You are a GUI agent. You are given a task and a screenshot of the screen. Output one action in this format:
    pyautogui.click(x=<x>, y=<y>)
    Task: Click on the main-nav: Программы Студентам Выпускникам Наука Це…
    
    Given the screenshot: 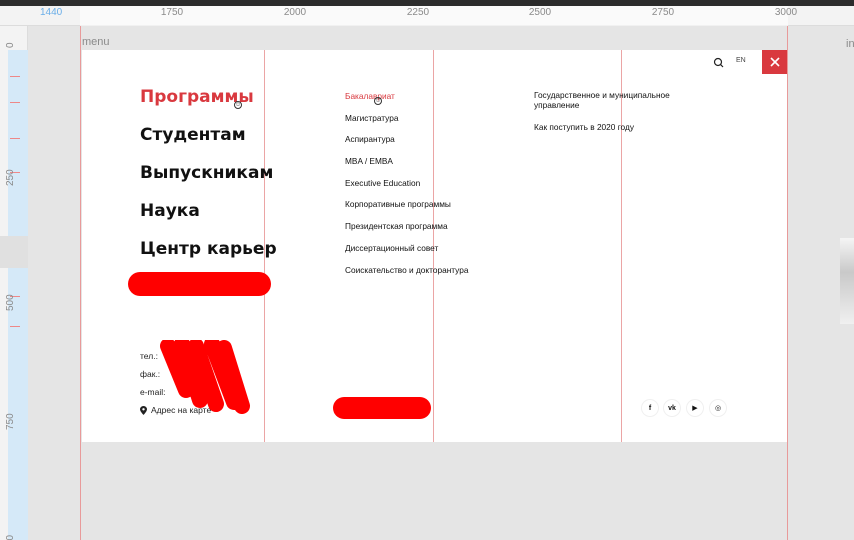 What is the action you would take?
    pyautogui.click(x=208, y=181)
    